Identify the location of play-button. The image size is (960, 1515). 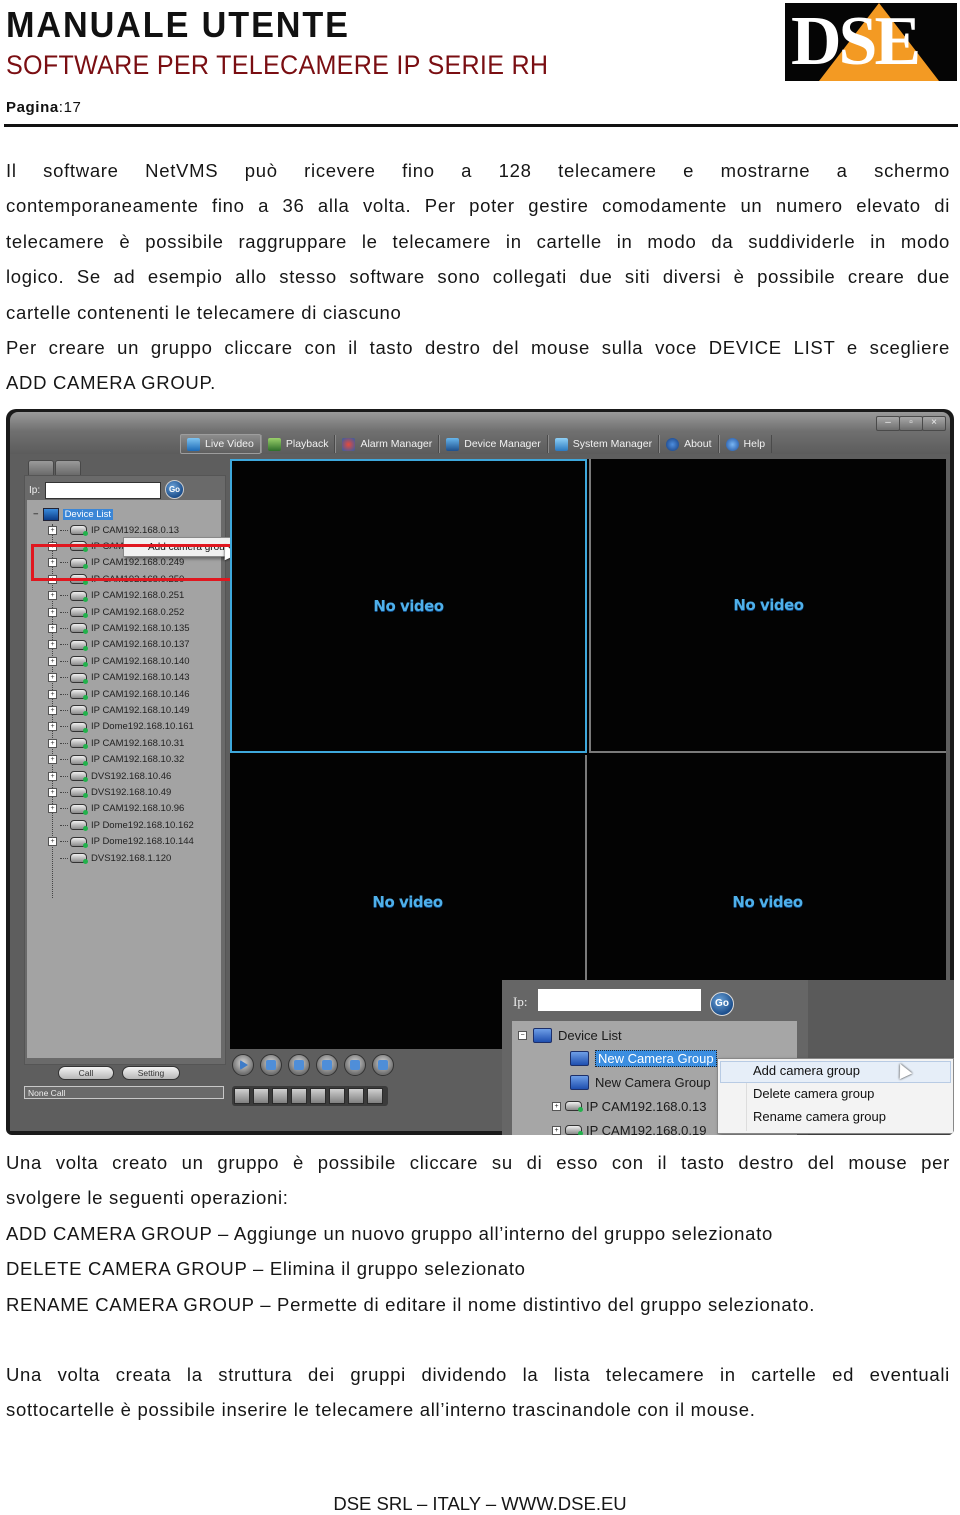
(243, 1065).